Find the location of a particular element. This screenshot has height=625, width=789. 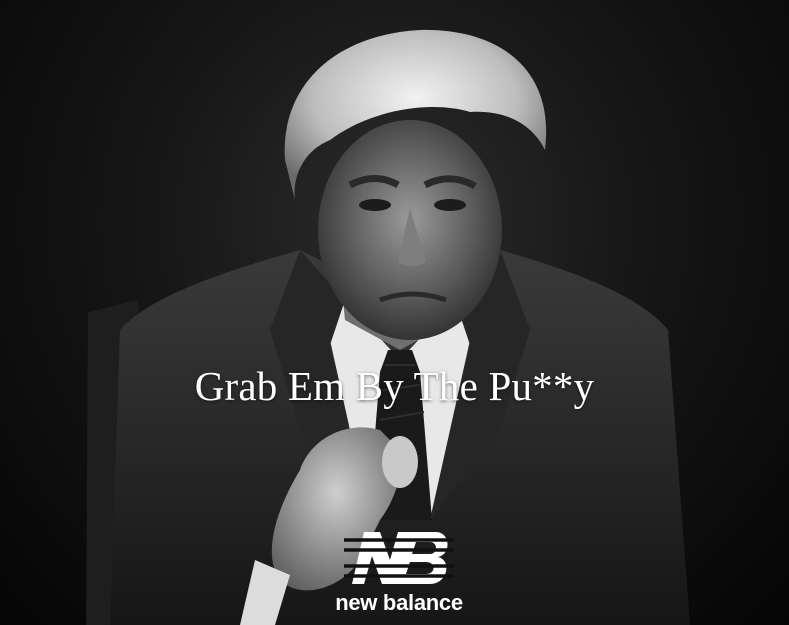

nb-logo-icon is located at coordinates (399, 558).